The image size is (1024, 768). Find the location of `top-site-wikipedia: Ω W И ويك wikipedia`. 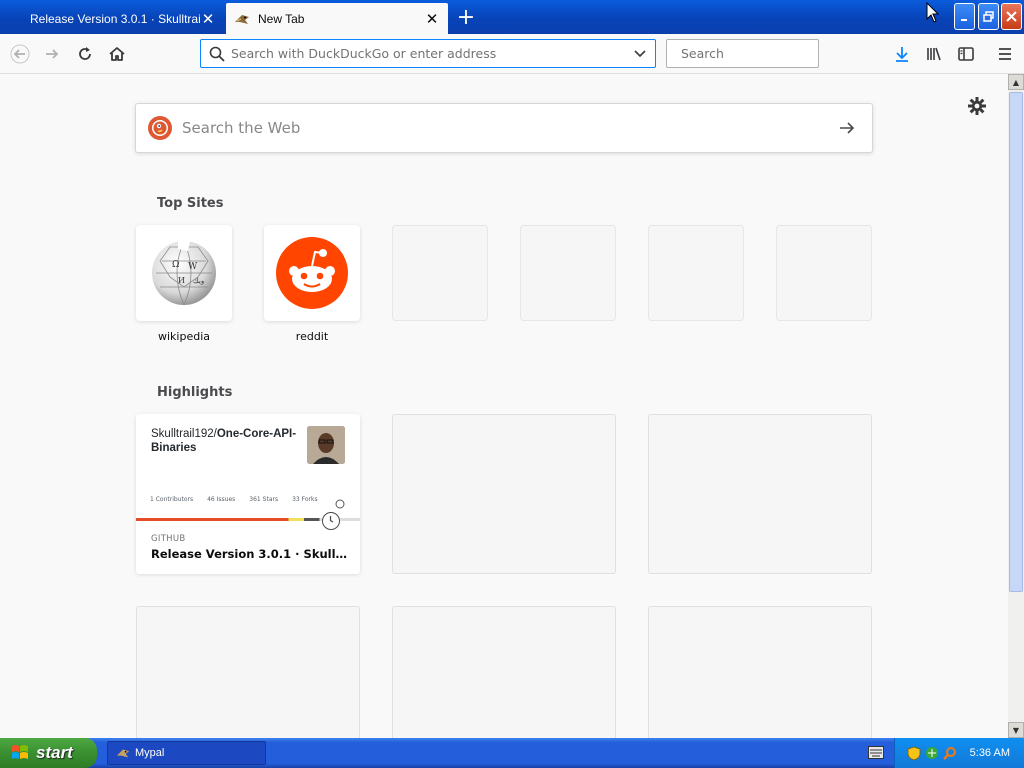

top-site-wikipedia: Ω W И ويك wikipedia is located at coordinates (184, 284).